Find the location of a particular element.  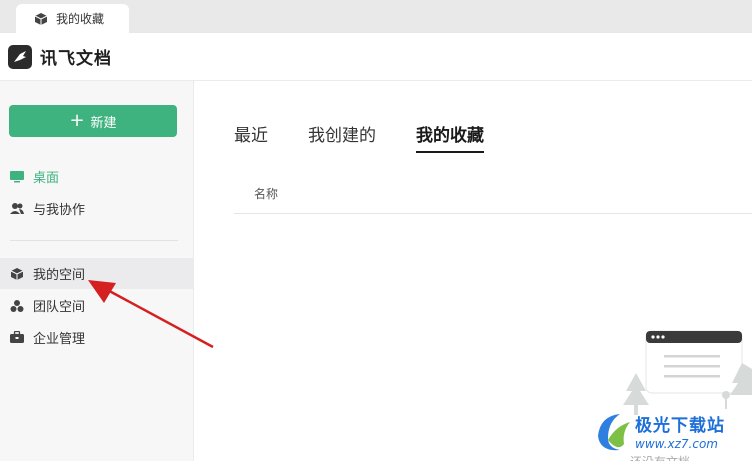

watermark-logo-icon is located at coordinates (614, 432).